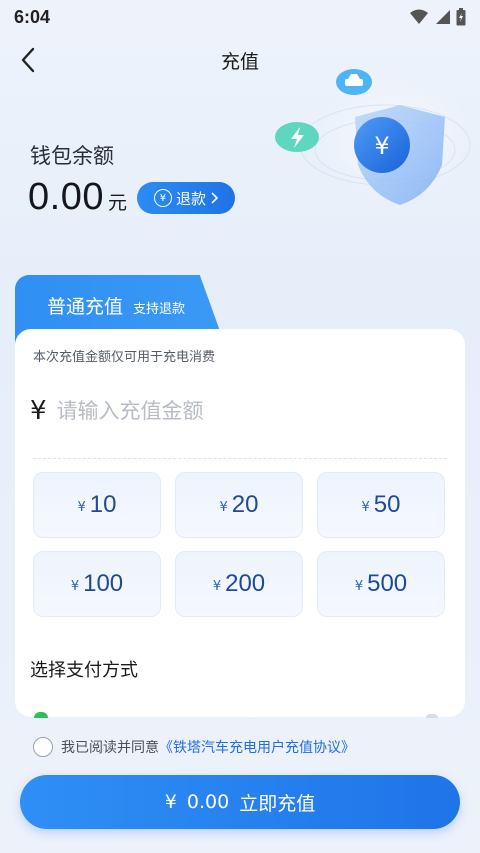 The image size is (480, 853). Describe the element at coordinates (32, 16) in the screenshot. I see `status-time: 6:04` at that location.